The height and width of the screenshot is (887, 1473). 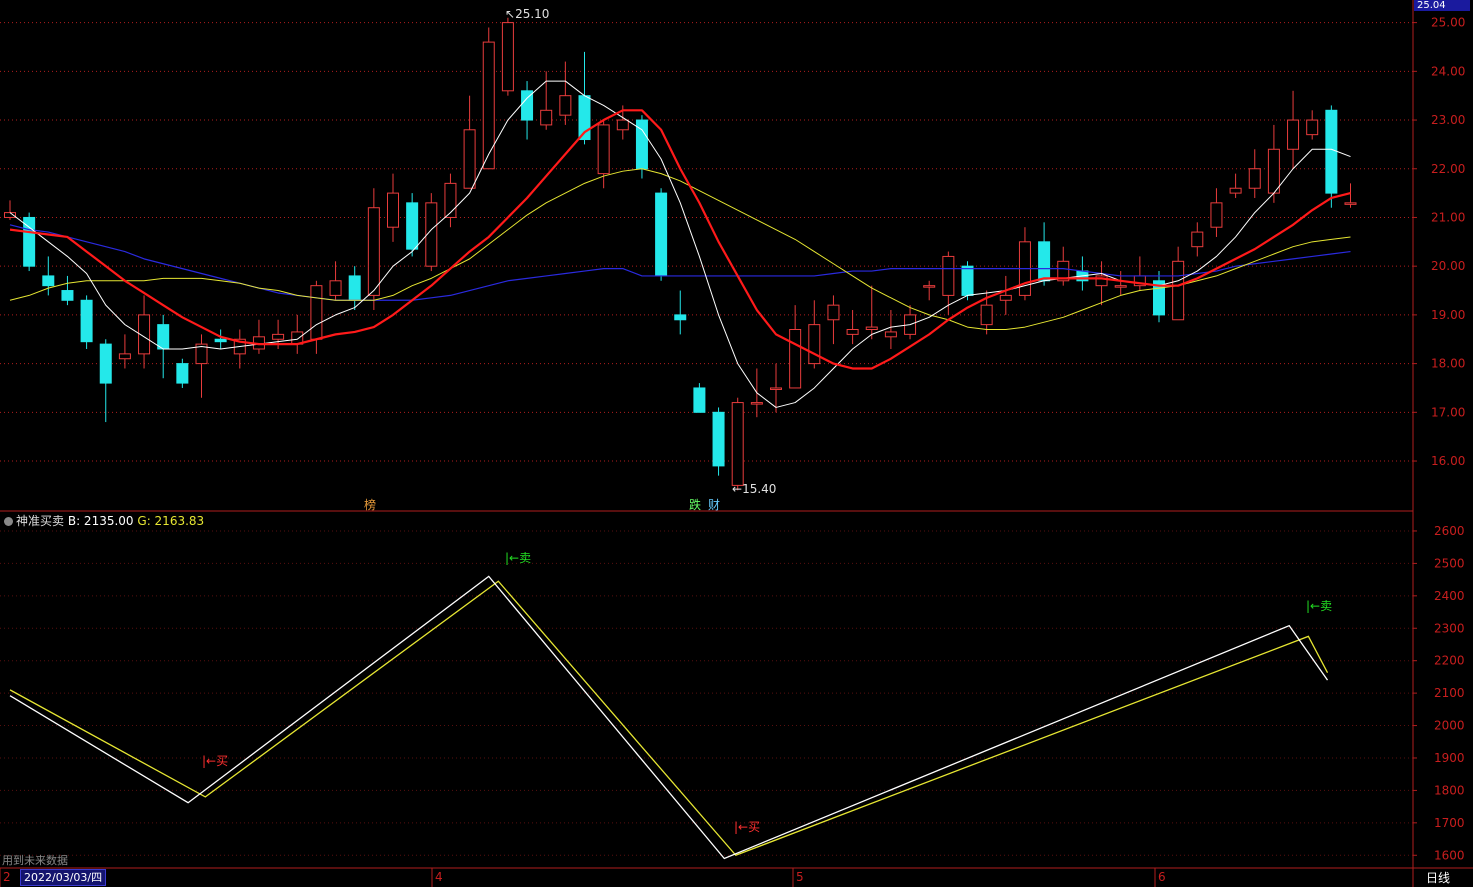 I want to click on indicator-tick-label: 2500, so click(x=1449, y=563).